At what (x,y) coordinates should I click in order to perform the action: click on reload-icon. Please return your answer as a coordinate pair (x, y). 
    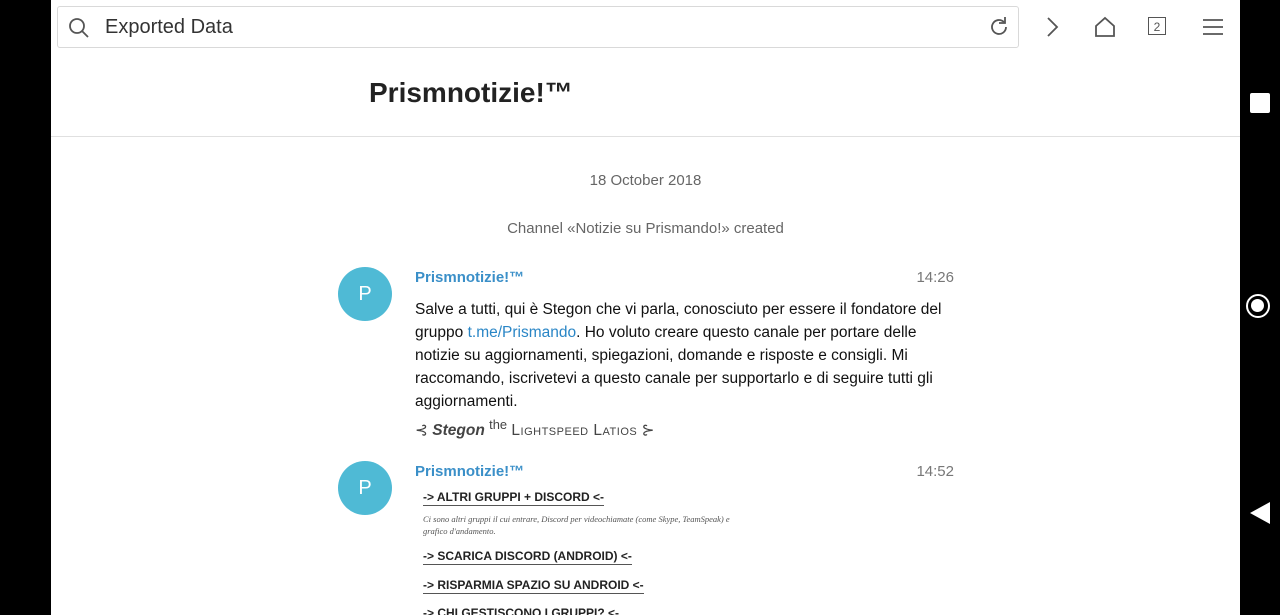
    Looking at the image, I should click on (999, 29).